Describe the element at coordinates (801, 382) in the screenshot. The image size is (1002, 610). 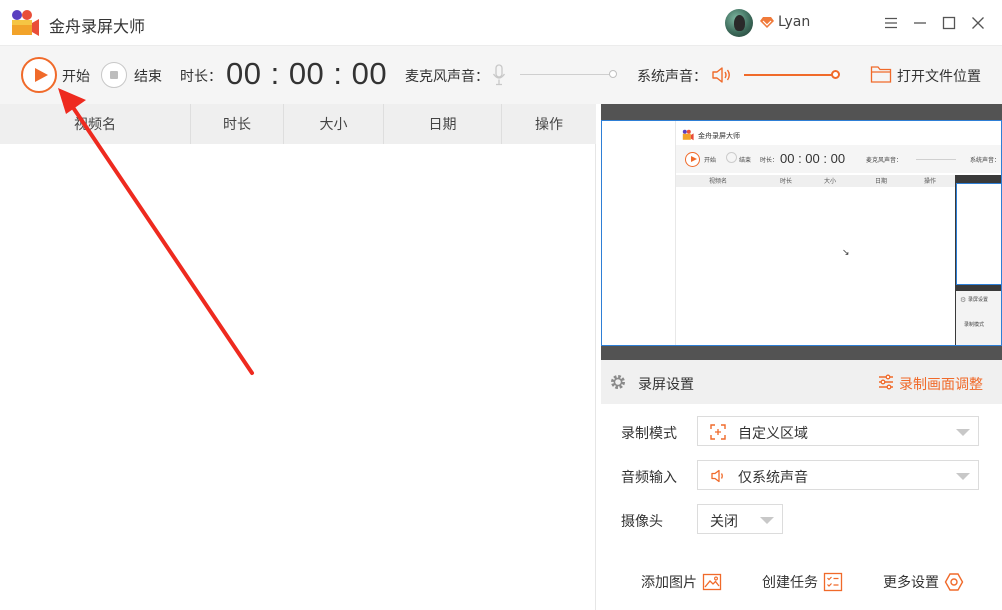
I see `settings-header: 录屏设置 录制画面调整` at that location.